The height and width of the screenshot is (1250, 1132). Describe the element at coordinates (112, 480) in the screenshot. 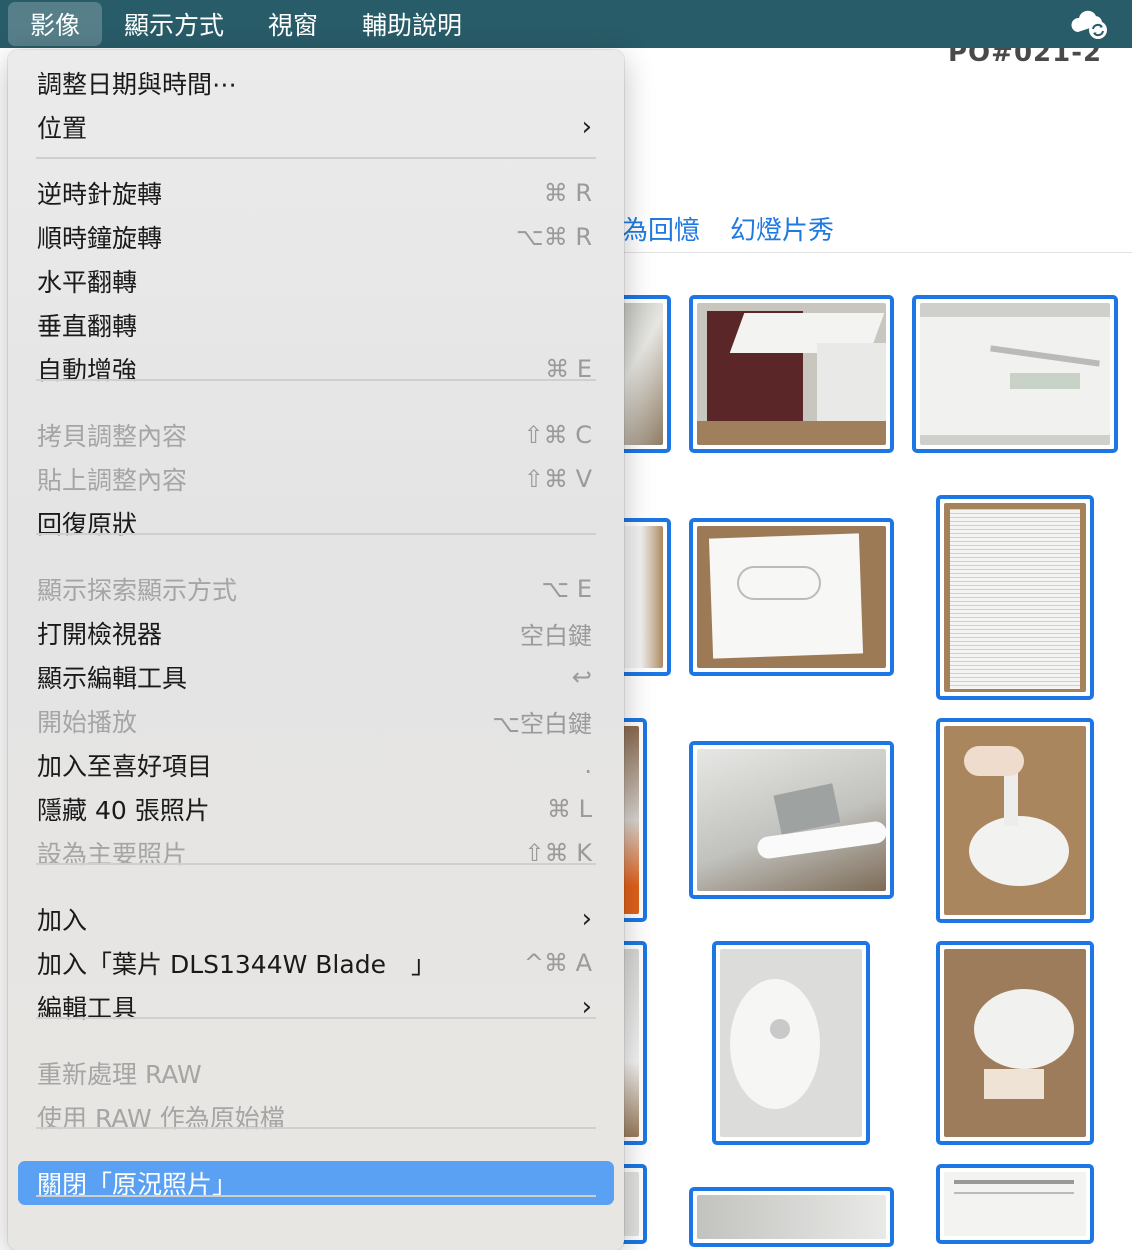

I see `menu-item-label: 貼上調整內容` at that location.